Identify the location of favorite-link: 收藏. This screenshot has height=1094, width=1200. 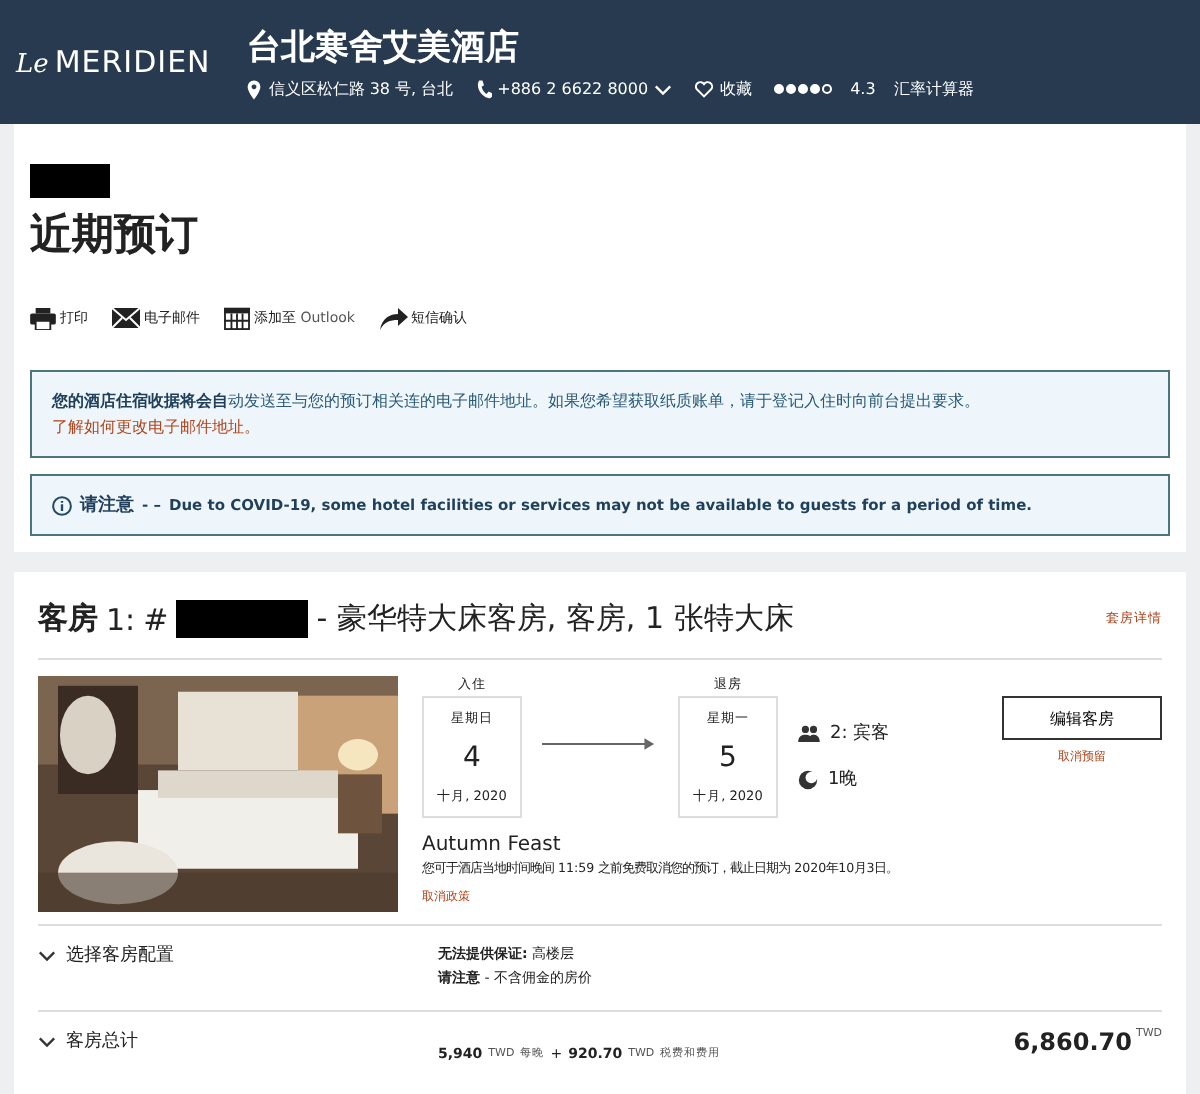
(736, 89).